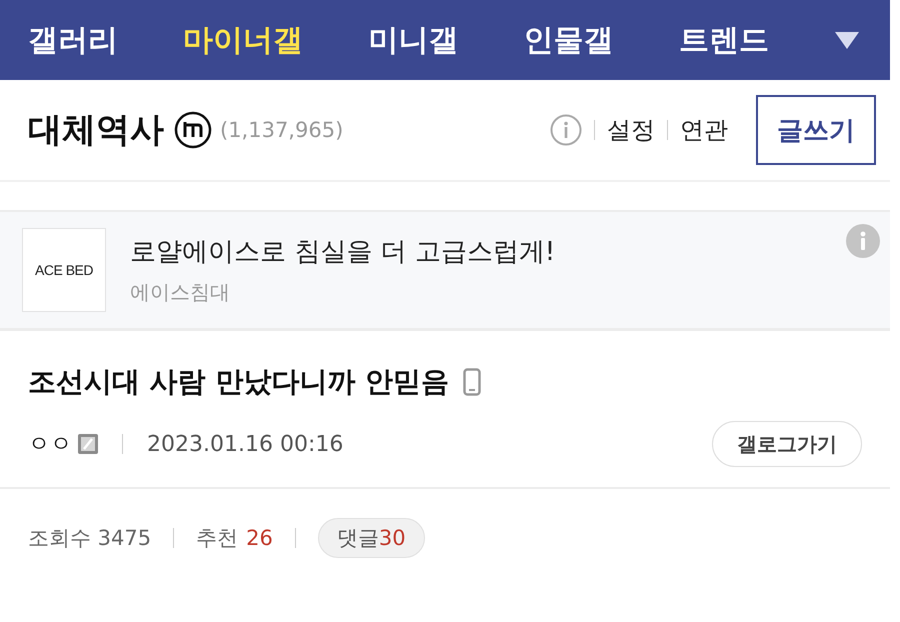 The height and width of the screenshot is (622, 900). What do you see at coordinates (243, 40) in the screenshot?
I see `nav-tab: 마이너갤` at bounding box center [243, 40].